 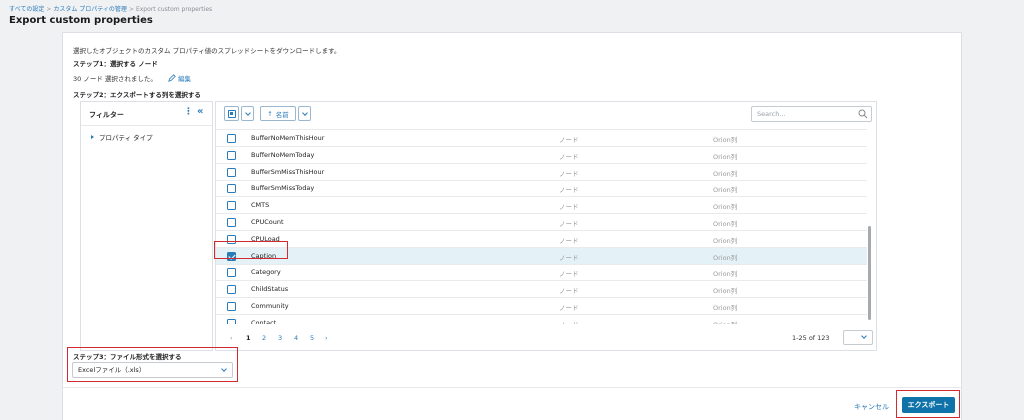 What do you see at coordinates (152, 370) in the screenshot?
I see `file-format-select: Excelファイル（.xls）` at bounding box center [152, 370].